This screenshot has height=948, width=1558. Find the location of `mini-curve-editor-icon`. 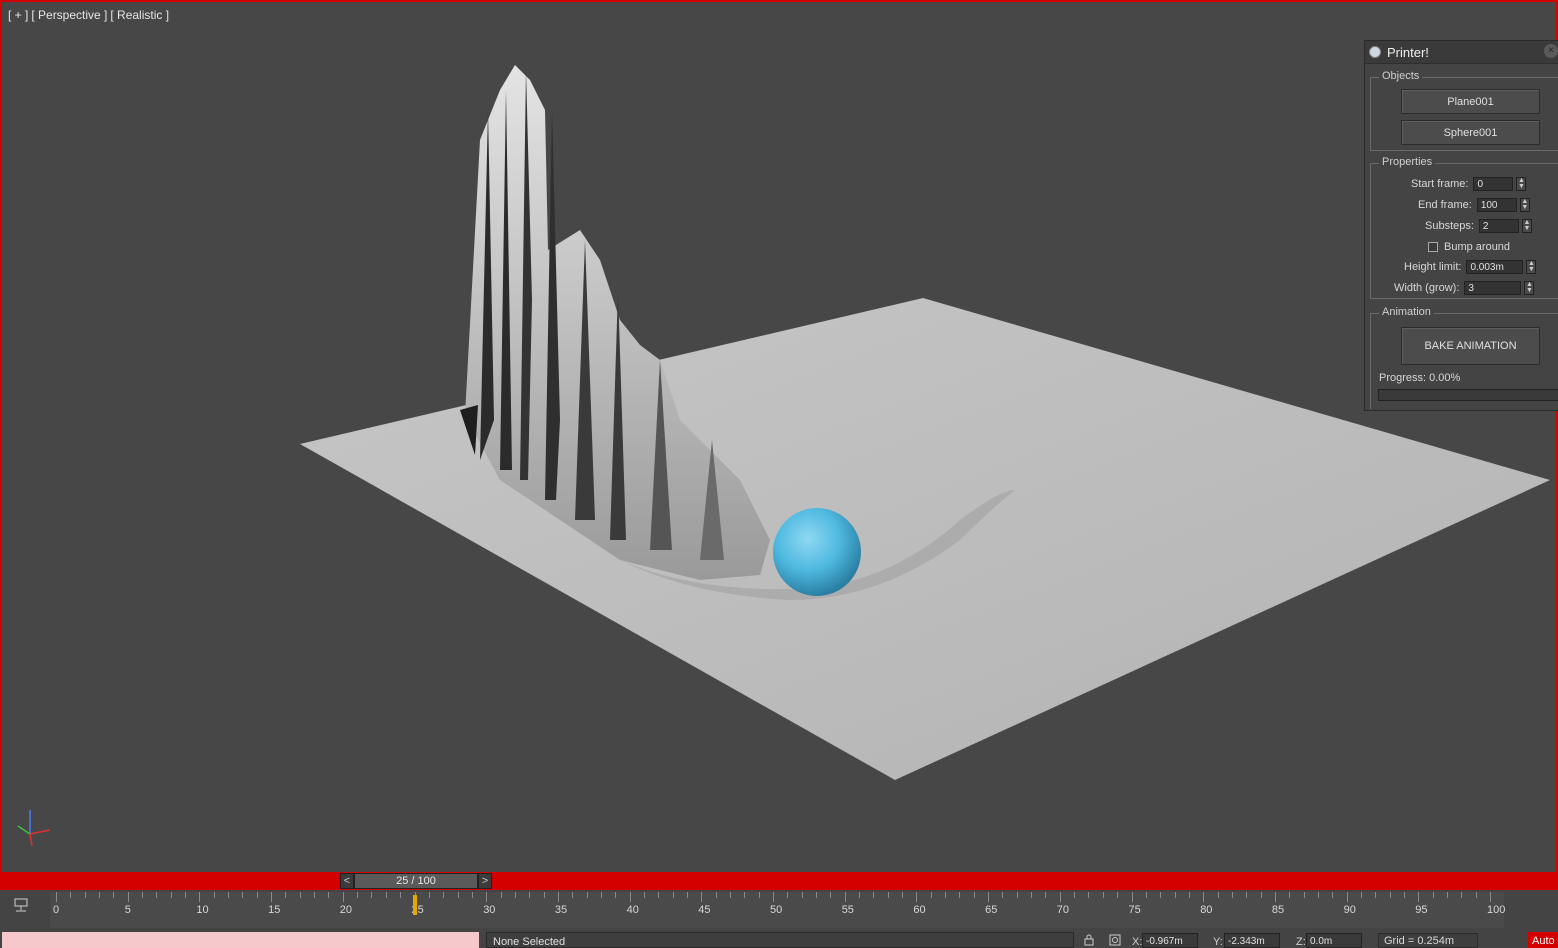

mini-curve-editor-icon is located at coordinates (22, 905).